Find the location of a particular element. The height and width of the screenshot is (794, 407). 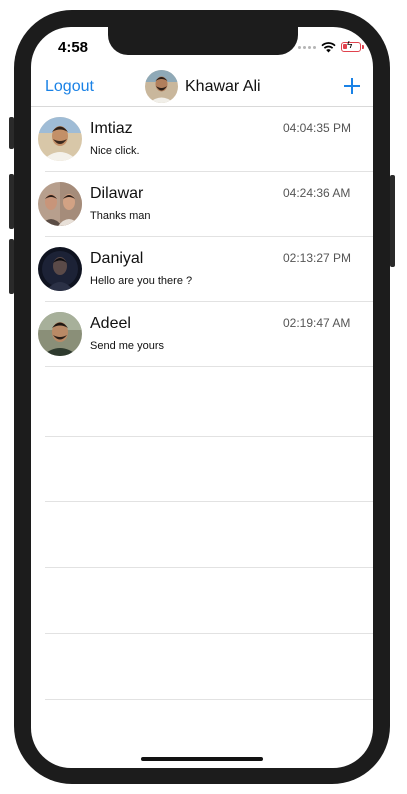

wifi-icon is located at coordinates (328, 46).